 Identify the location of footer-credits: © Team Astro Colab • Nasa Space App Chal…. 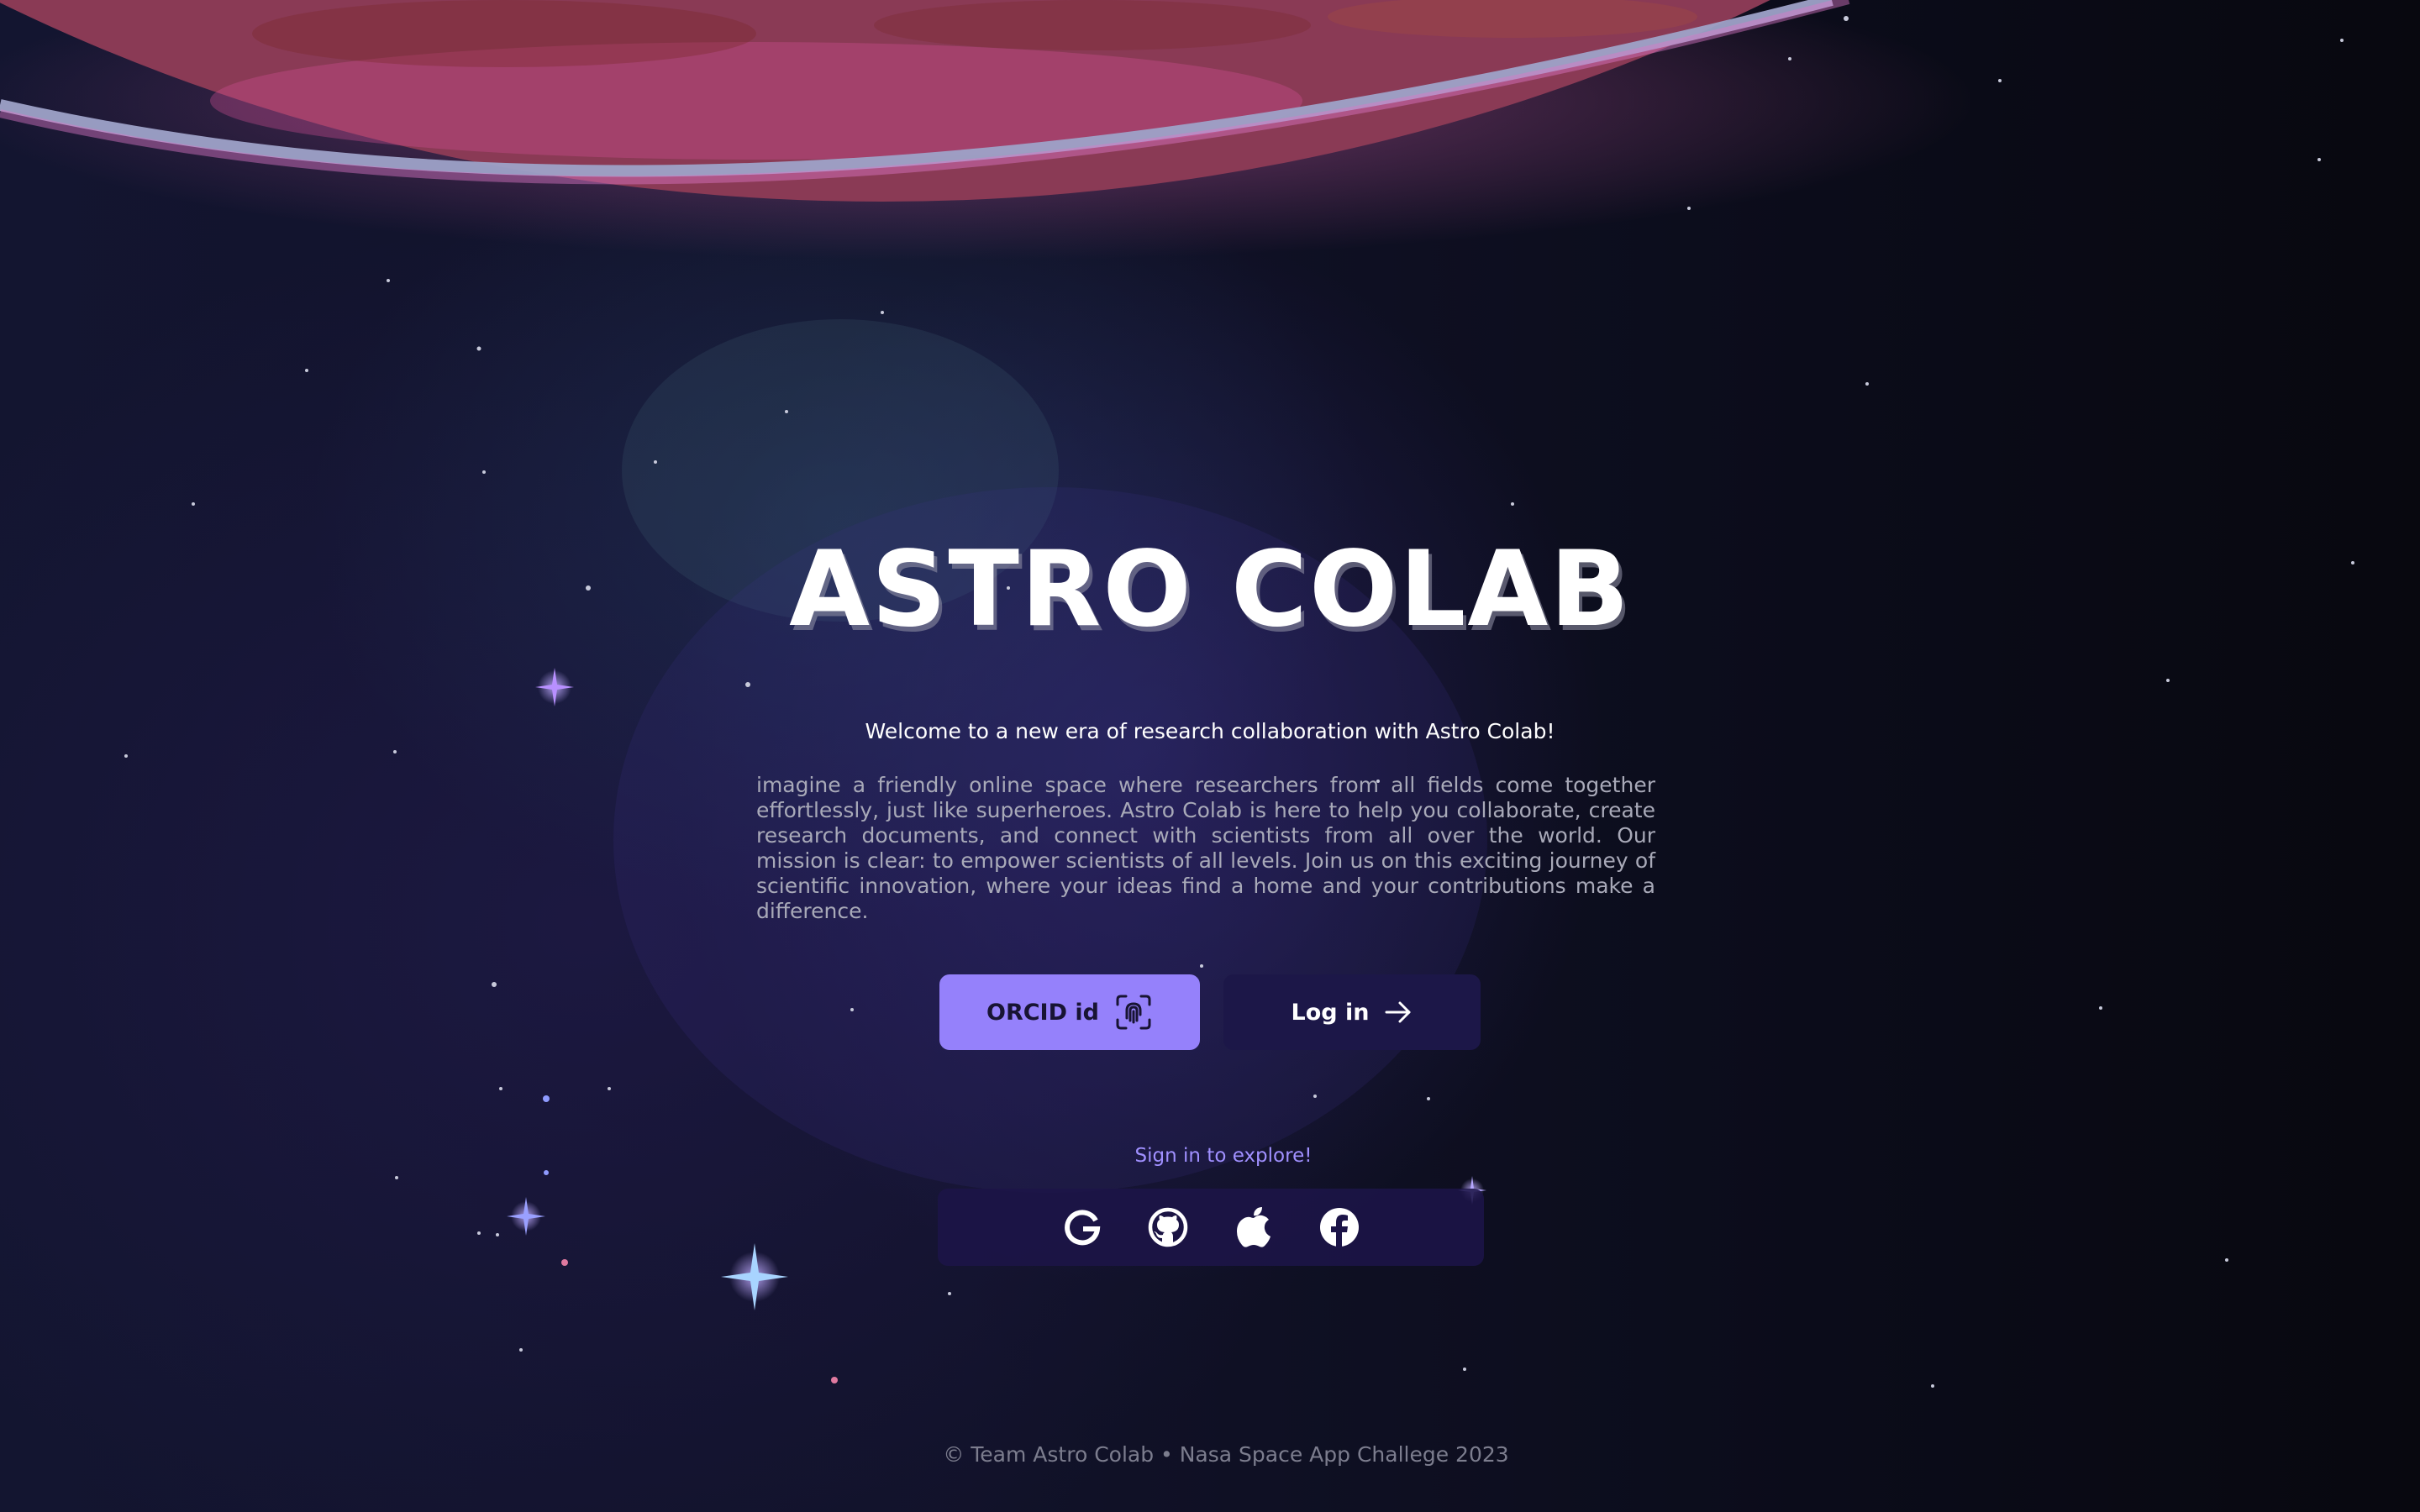
(1226, 1454).